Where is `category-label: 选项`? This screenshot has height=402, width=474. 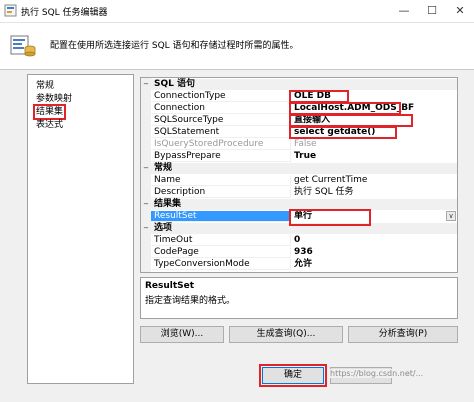
category-label: 选项 is located at coordinates (163, 228).